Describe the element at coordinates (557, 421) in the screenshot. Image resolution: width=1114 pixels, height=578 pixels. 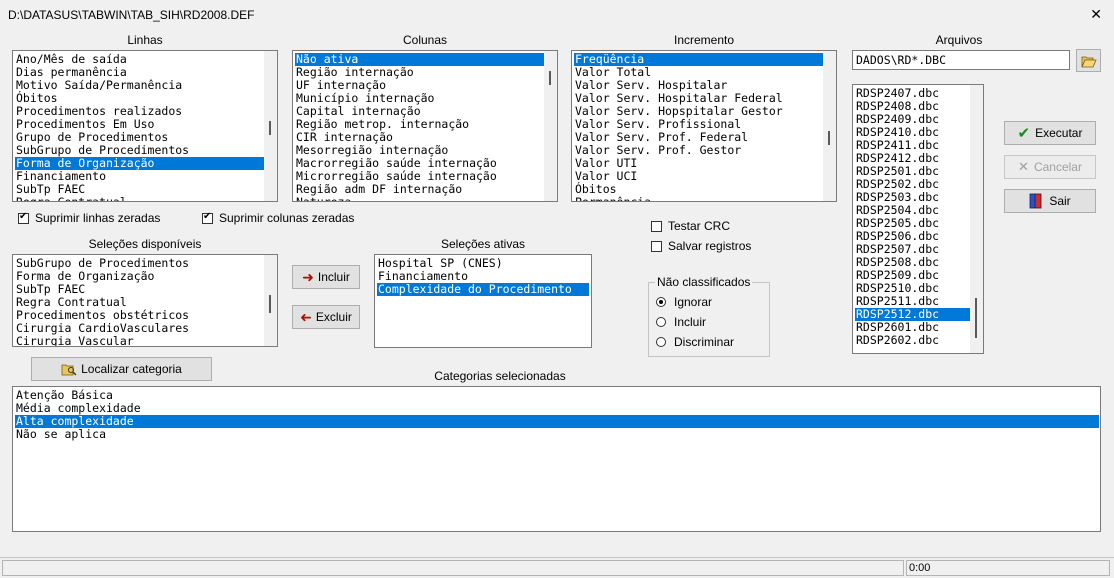
I see `list-item: Alta complexidade` at that location.